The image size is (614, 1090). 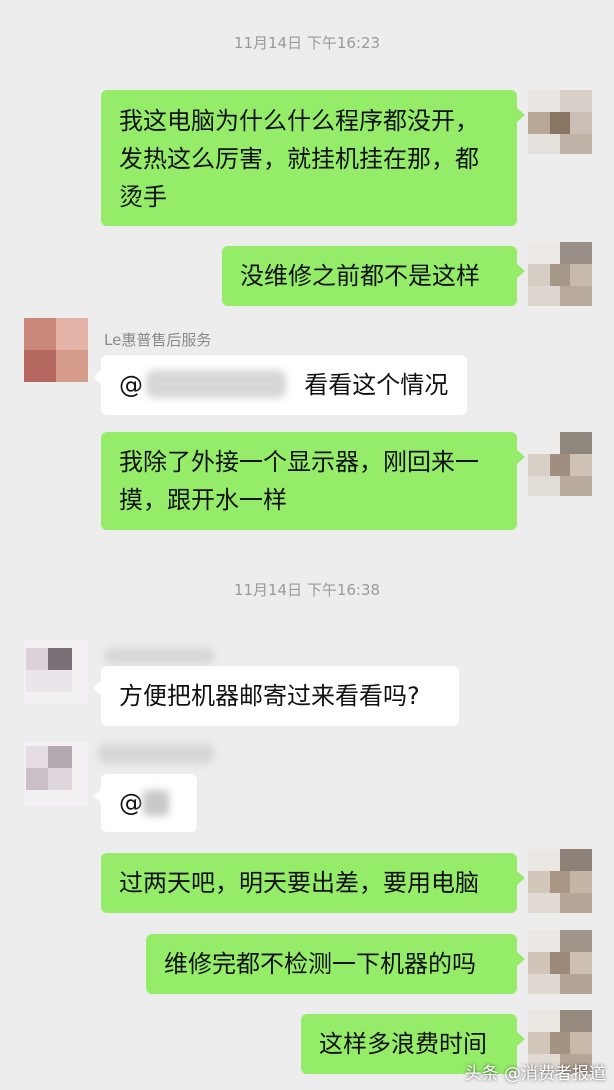 I want to click on message-text: 这样多浪费时间, so click(x=403, y=1044).